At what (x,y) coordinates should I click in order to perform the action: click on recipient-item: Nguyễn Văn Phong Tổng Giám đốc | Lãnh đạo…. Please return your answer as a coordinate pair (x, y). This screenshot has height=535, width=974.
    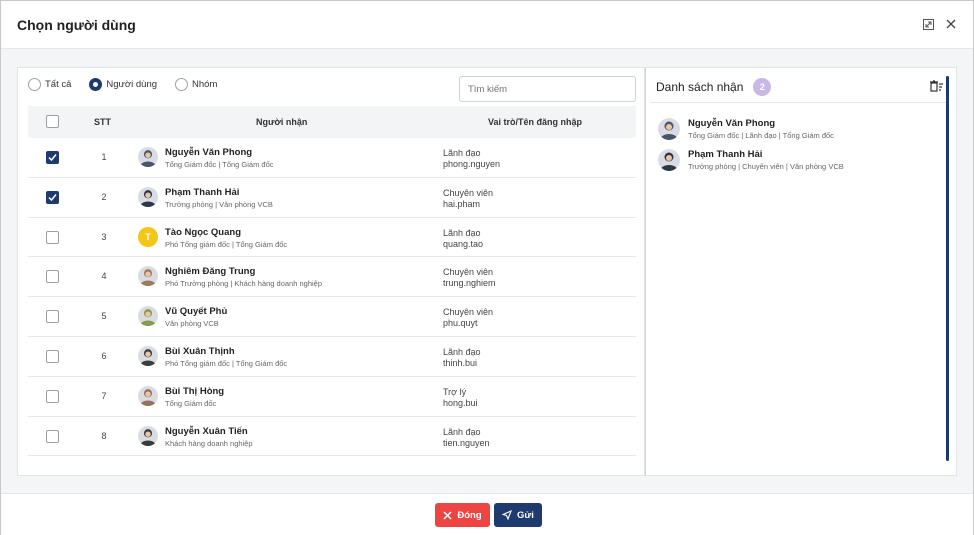
    Looking at the image, I should click on (796, 129).